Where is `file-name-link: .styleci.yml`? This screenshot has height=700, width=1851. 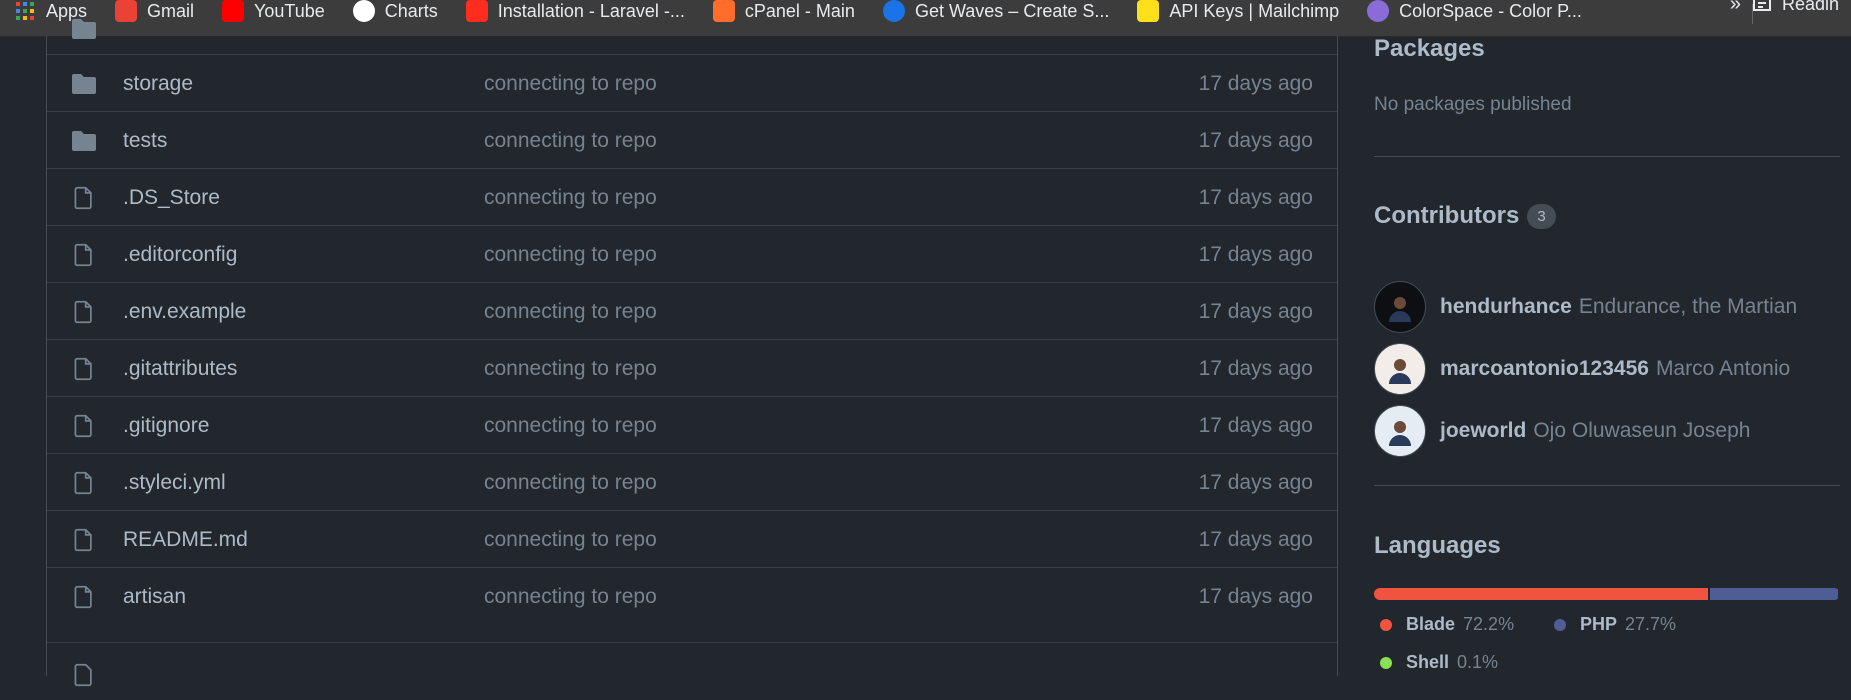
file-name-link: .styleci.yml is located at coordinates (174, 483).